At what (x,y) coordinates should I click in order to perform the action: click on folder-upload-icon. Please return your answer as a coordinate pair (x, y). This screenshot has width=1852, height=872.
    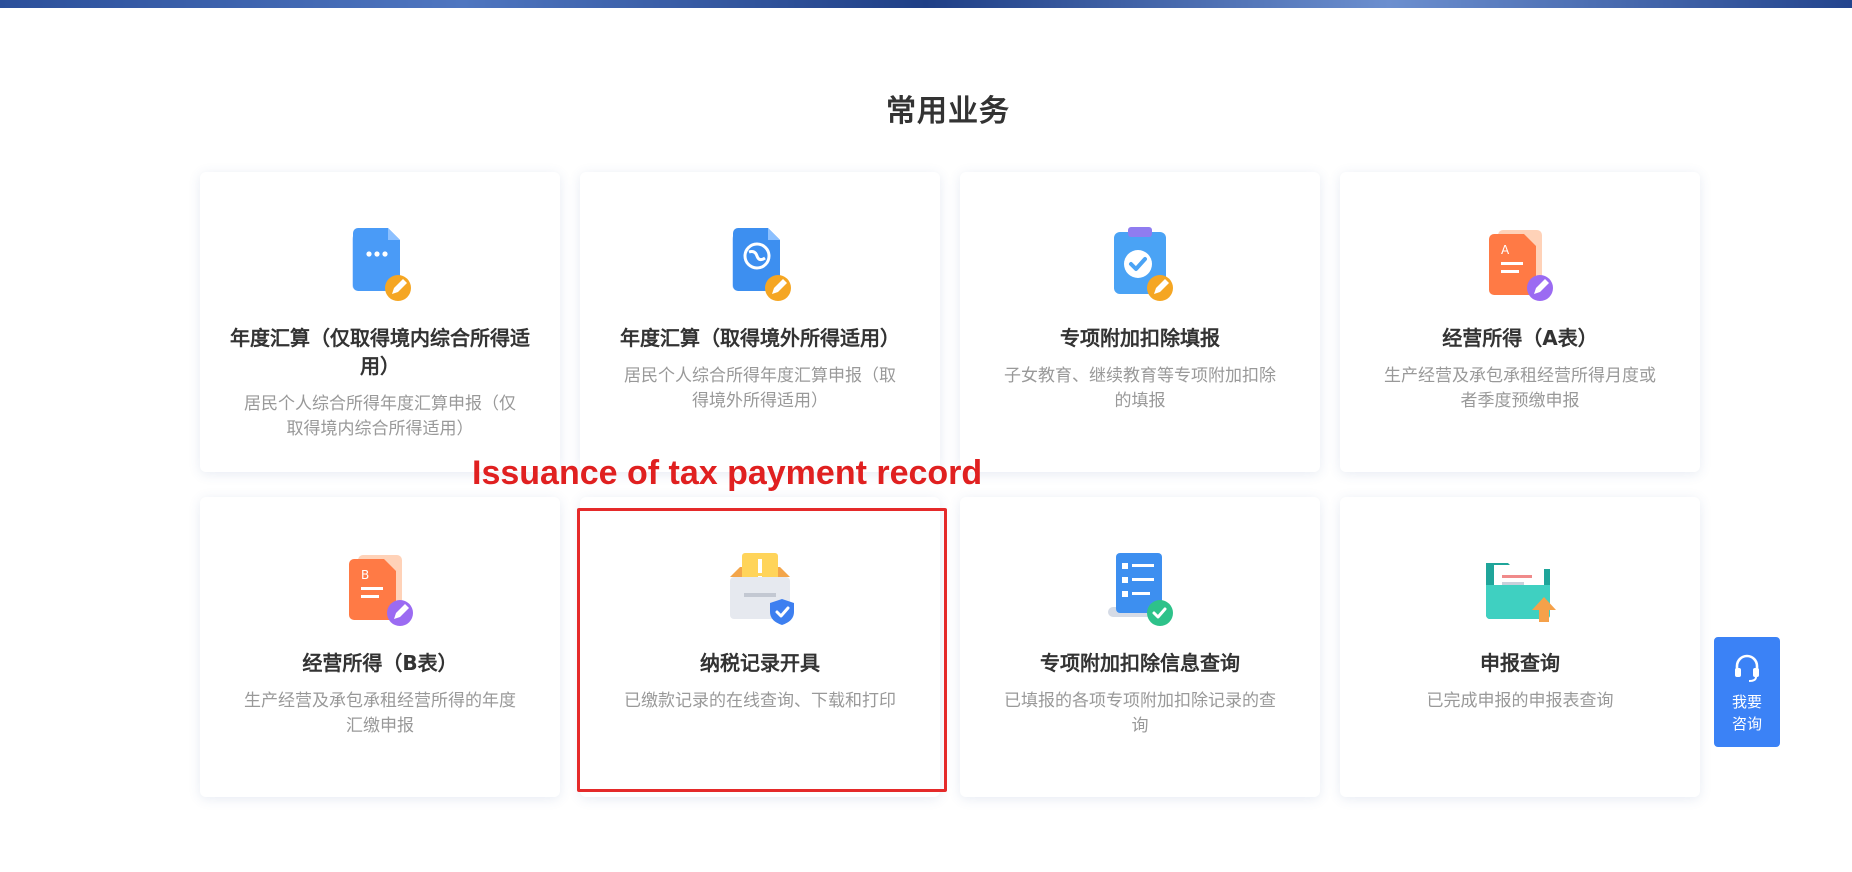
    Looking at the image, I should click on (1520, 589).